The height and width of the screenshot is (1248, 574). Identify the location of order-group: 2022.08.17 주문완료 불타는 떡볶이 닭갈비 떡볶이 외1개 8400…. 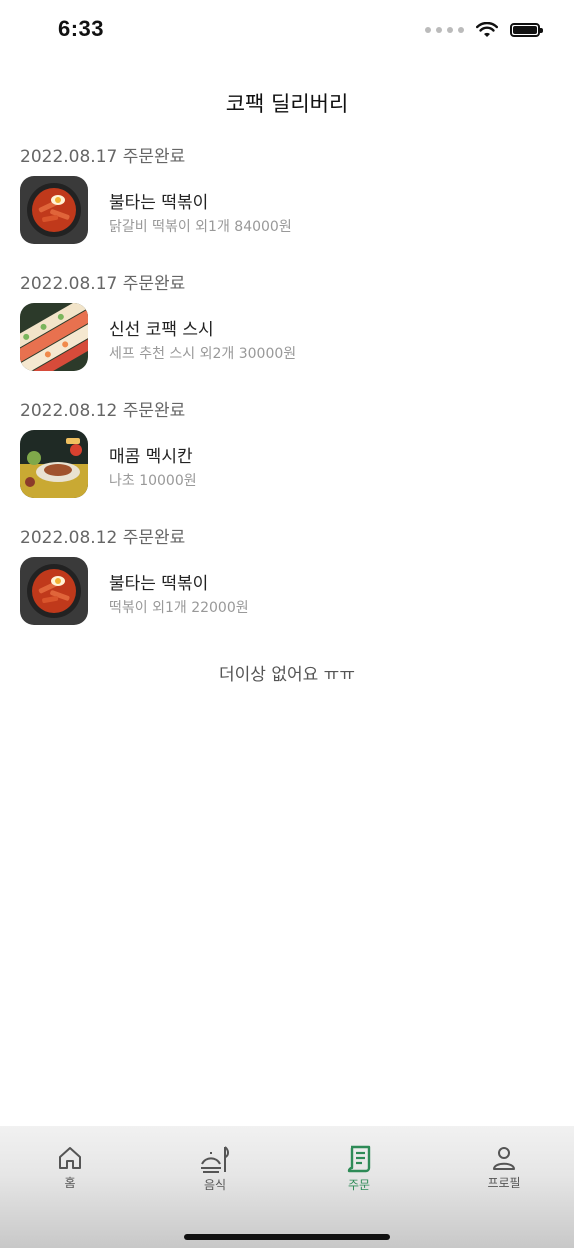
(287, 203).